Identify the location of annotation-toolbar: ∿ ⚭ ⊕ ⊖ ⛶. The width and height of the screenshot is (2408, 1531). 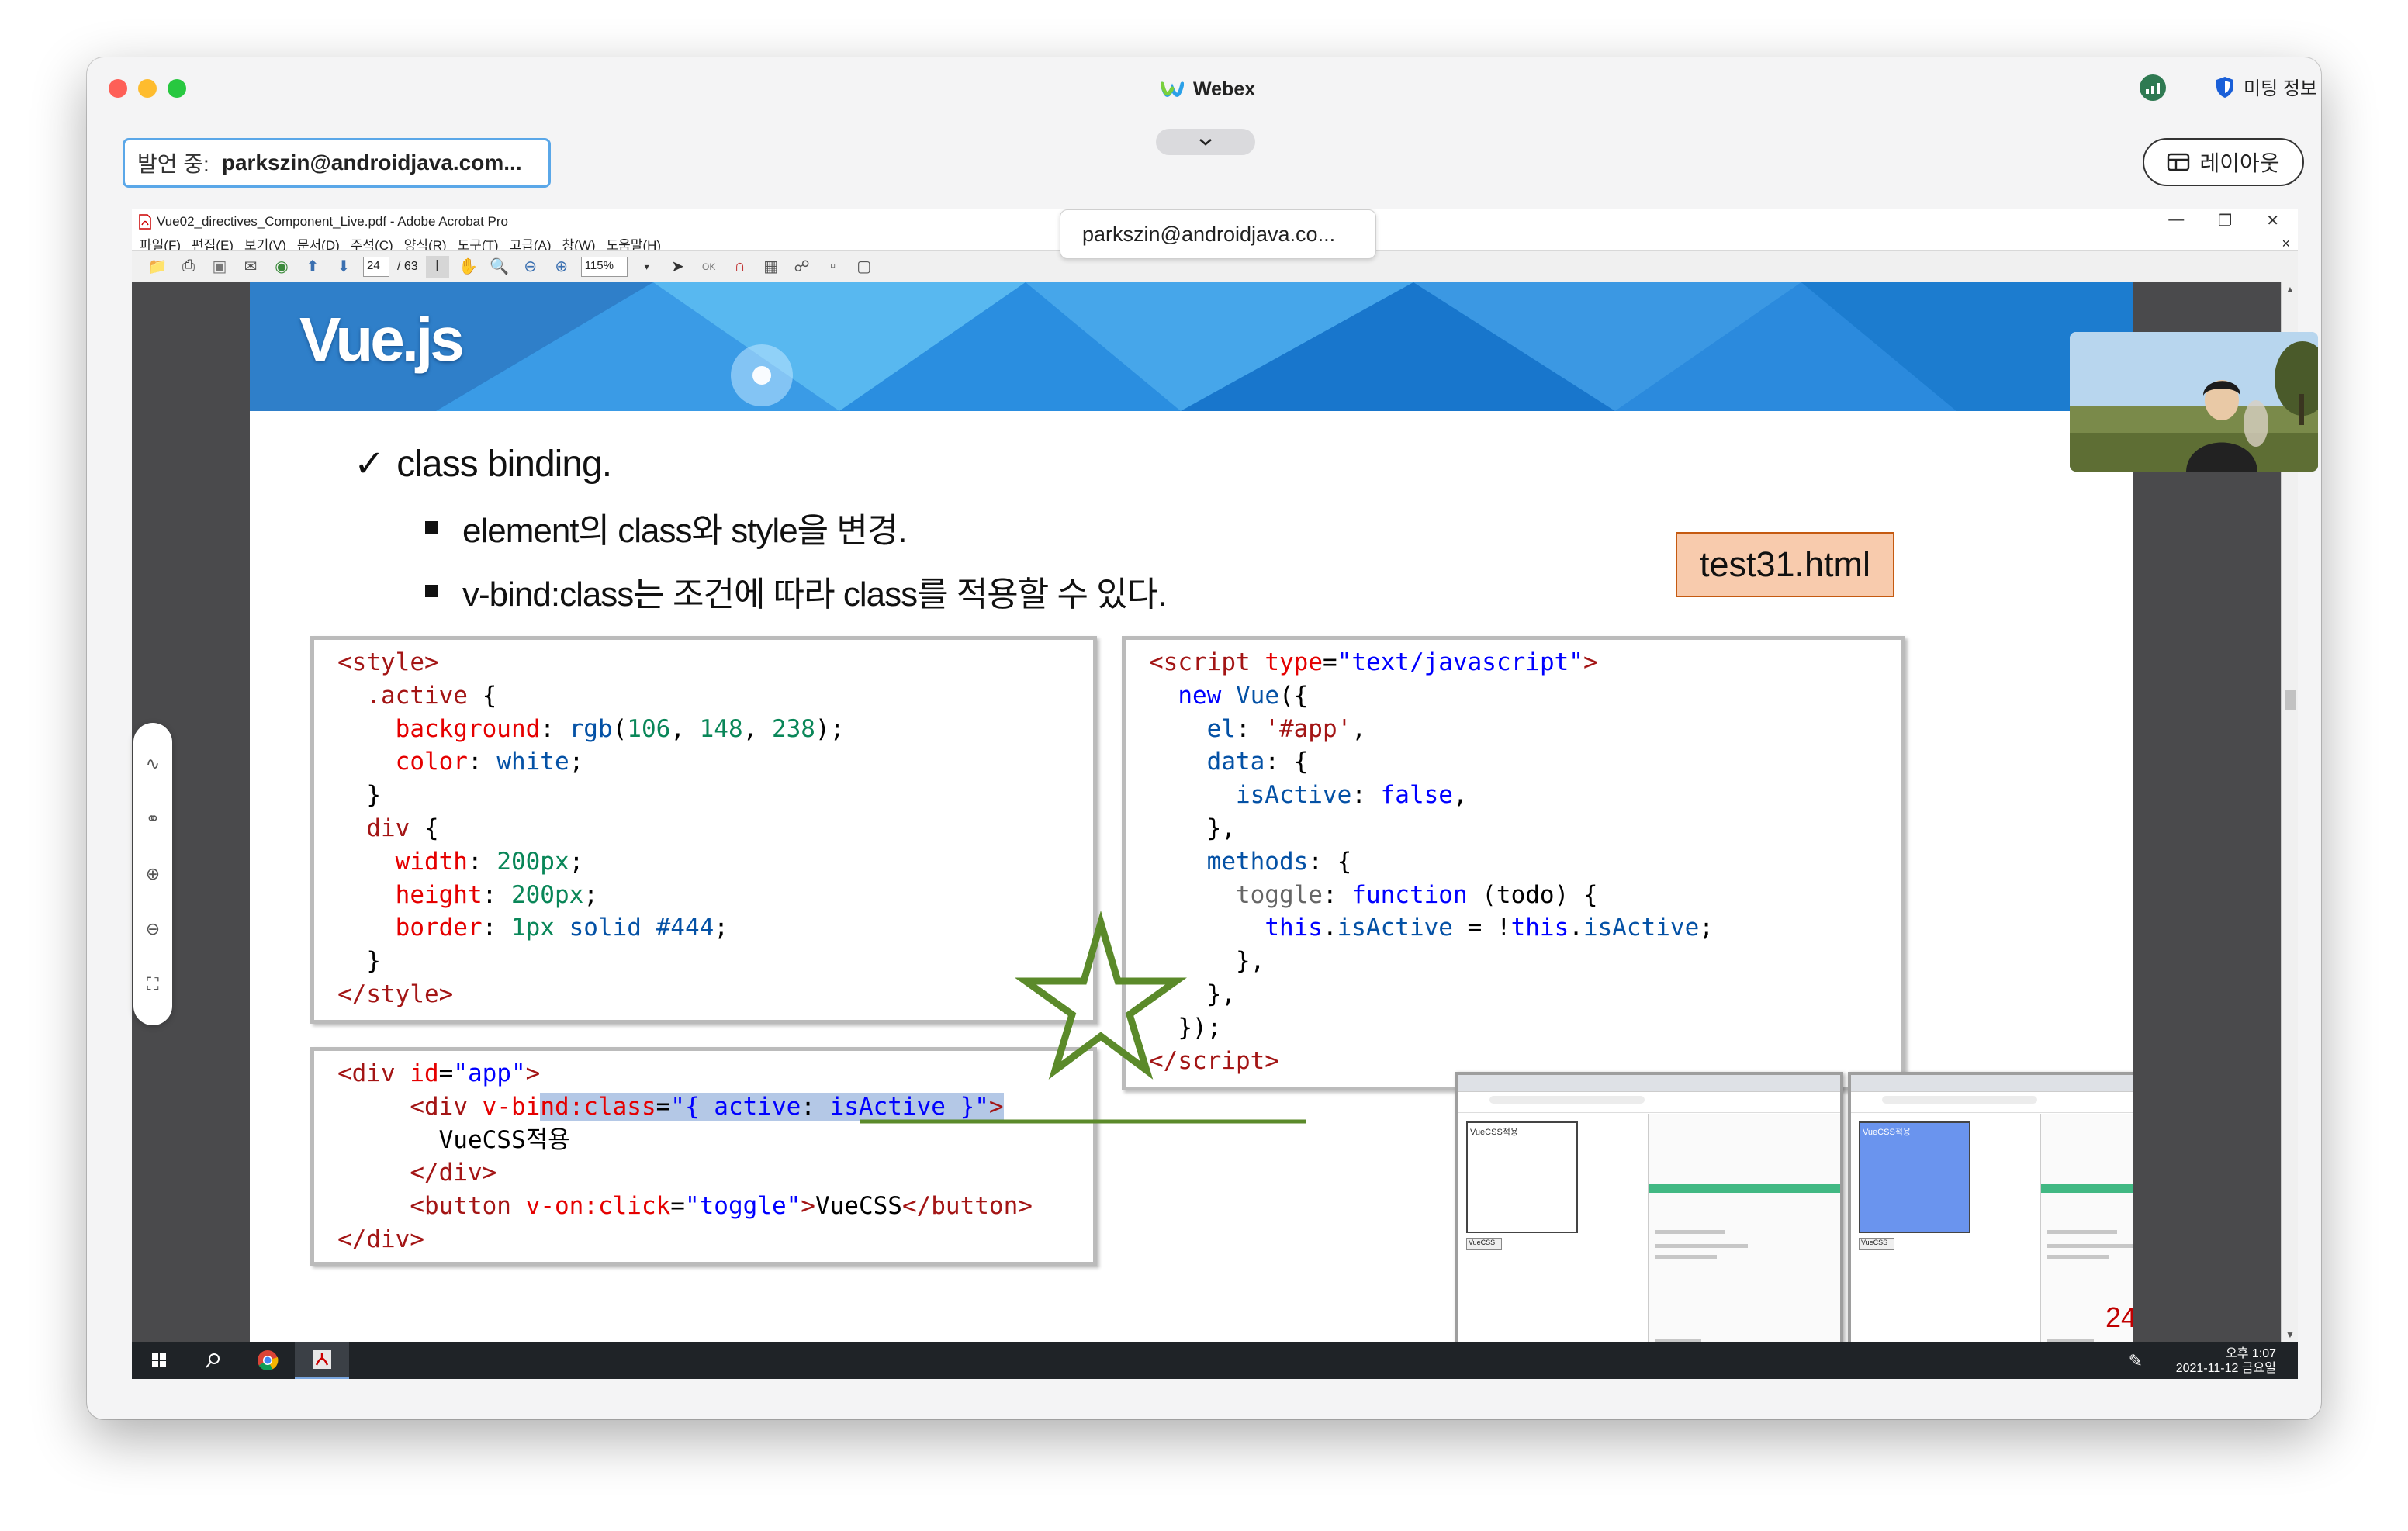
(152, 874).